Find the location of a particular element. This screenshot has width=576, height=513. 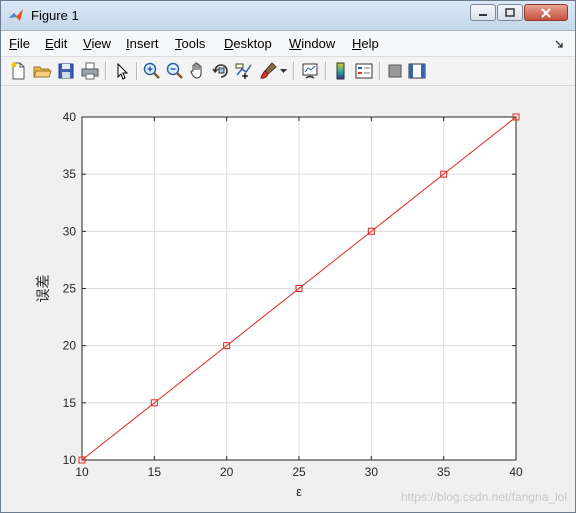

zoom-out-icon is located at coordinates (175, 71).